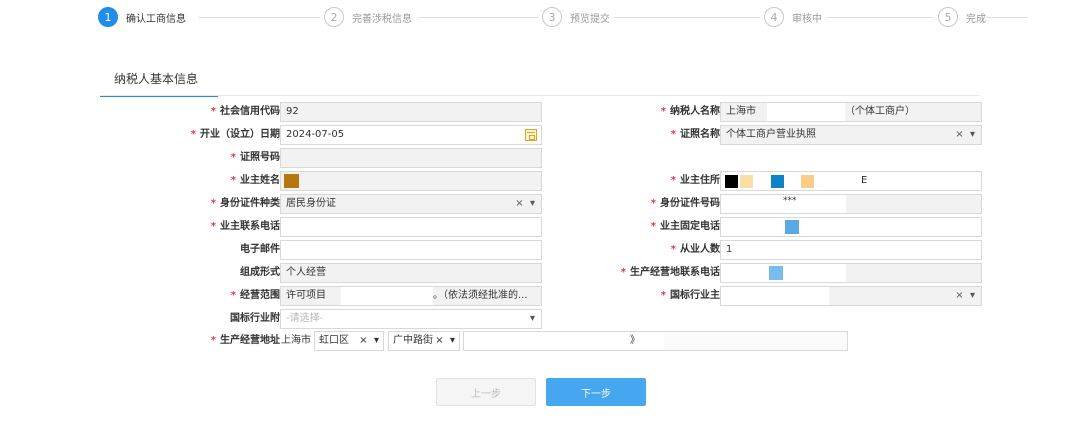 The image size is (1080, 429). What do you see at coordinates (695, 111) in the screenshot?
I see `label-text: 纳税人名称` at bounding box center [695, 111].